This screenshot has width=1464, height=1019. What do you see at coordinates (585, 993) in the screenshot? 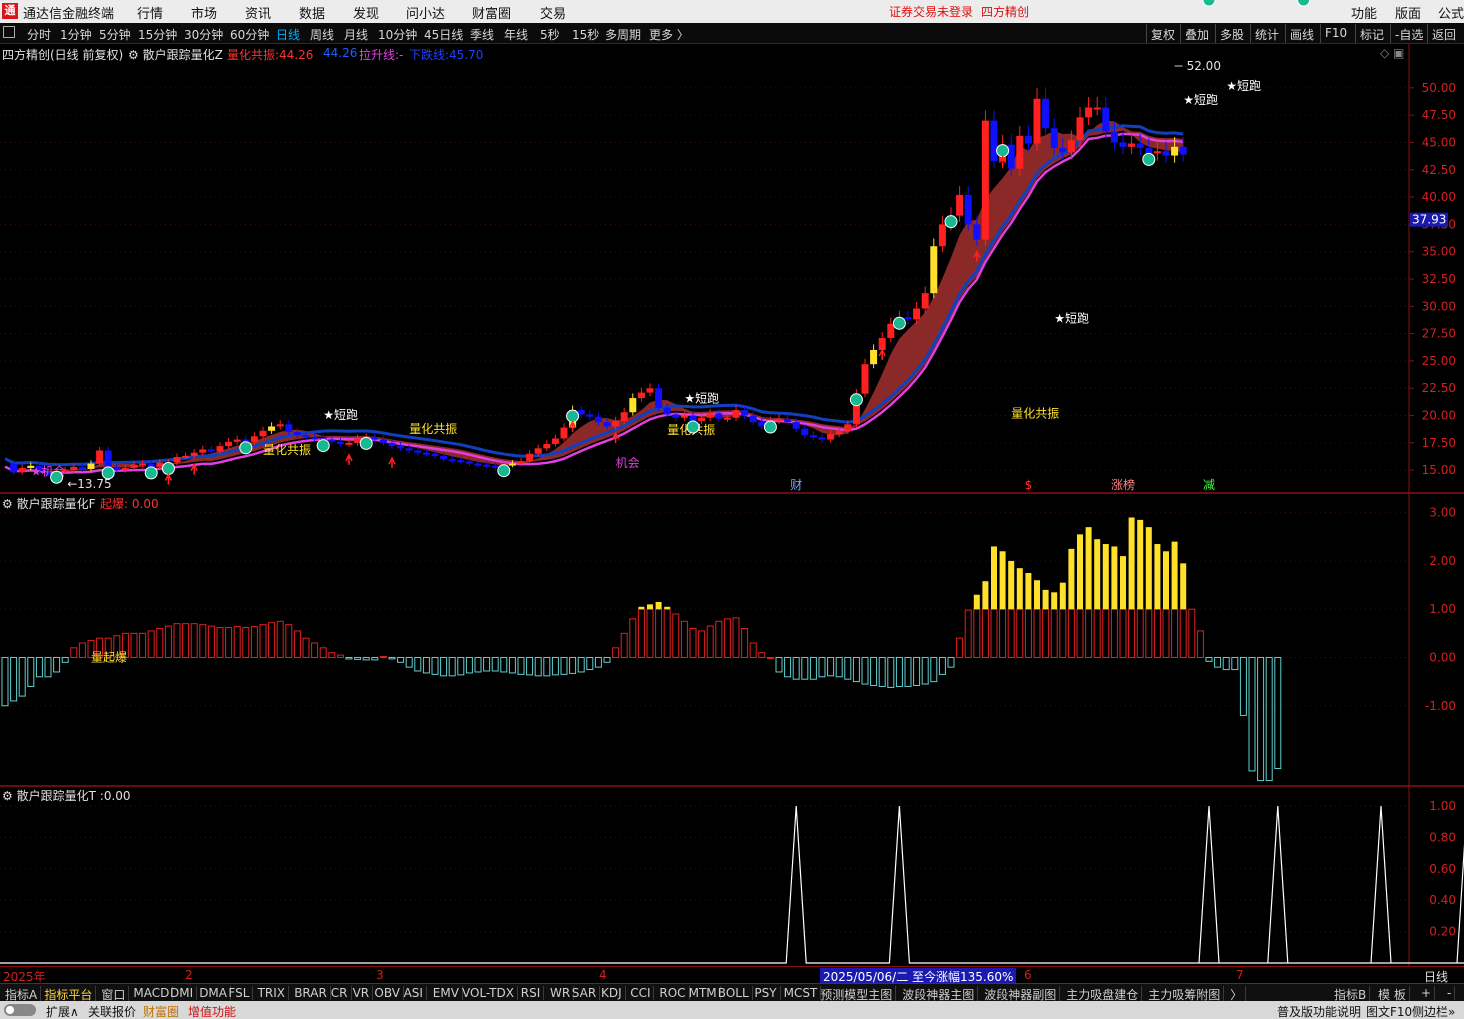
I see `indicator-tab: SAR` at bounding box center [585, 993].